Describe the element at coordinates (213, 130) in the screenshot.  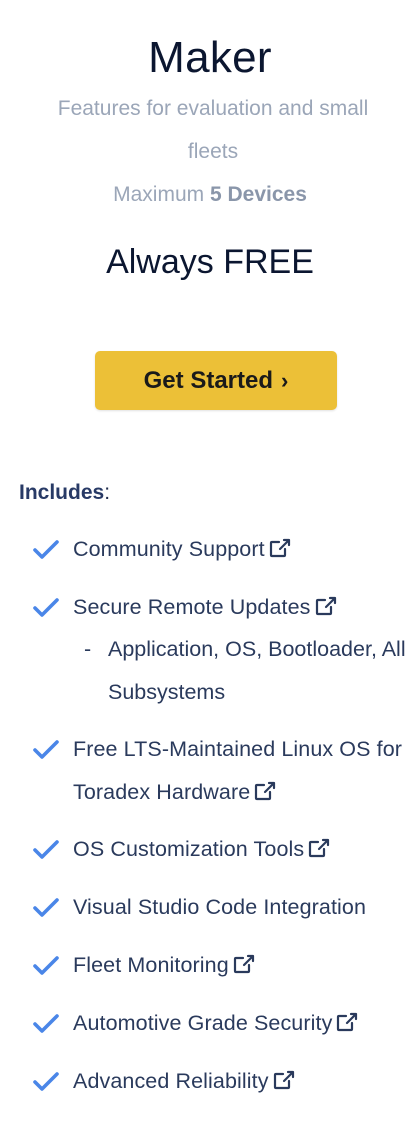
I see `plan-subtitle: Features for evaluation and small fleets` at that location.